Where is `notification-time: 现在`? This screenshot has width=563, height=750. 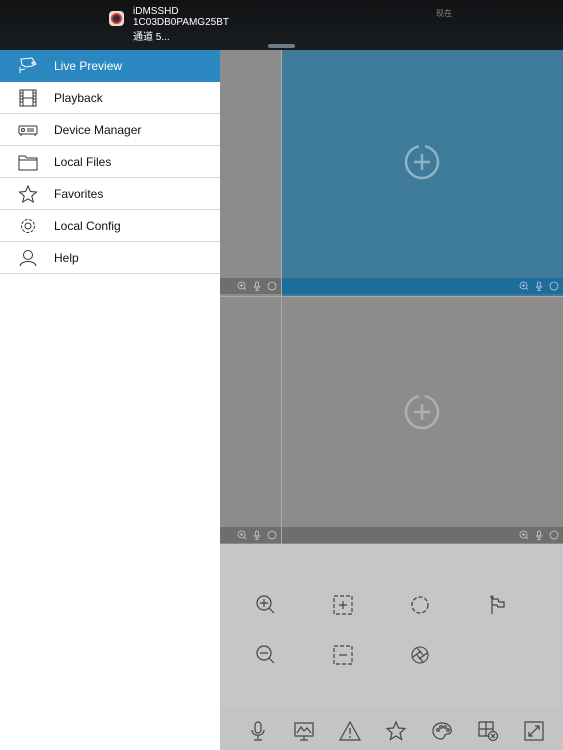
notification-time: 现在 is located at coordinates (444, 13).